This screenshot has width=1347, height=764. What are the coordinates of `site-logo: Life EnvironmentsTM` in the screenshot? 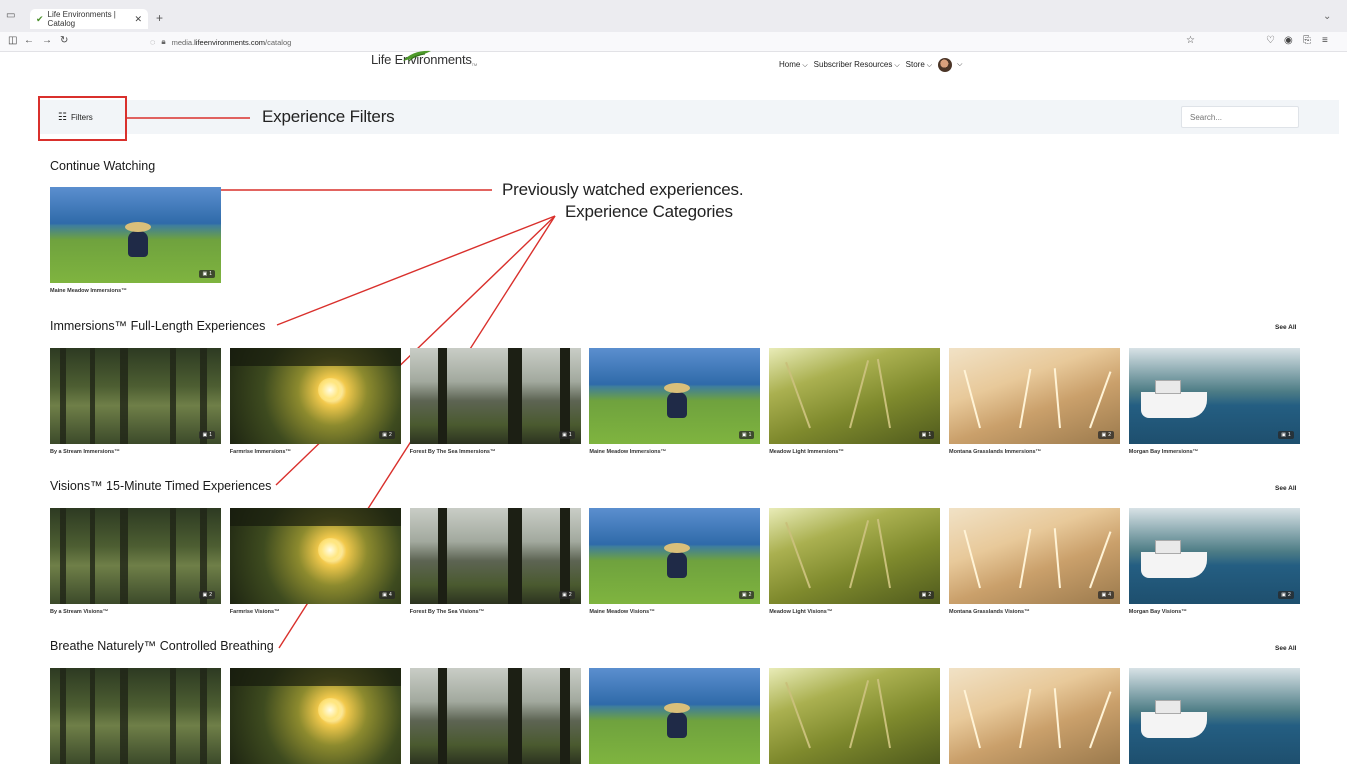 It's located at (424, 58).